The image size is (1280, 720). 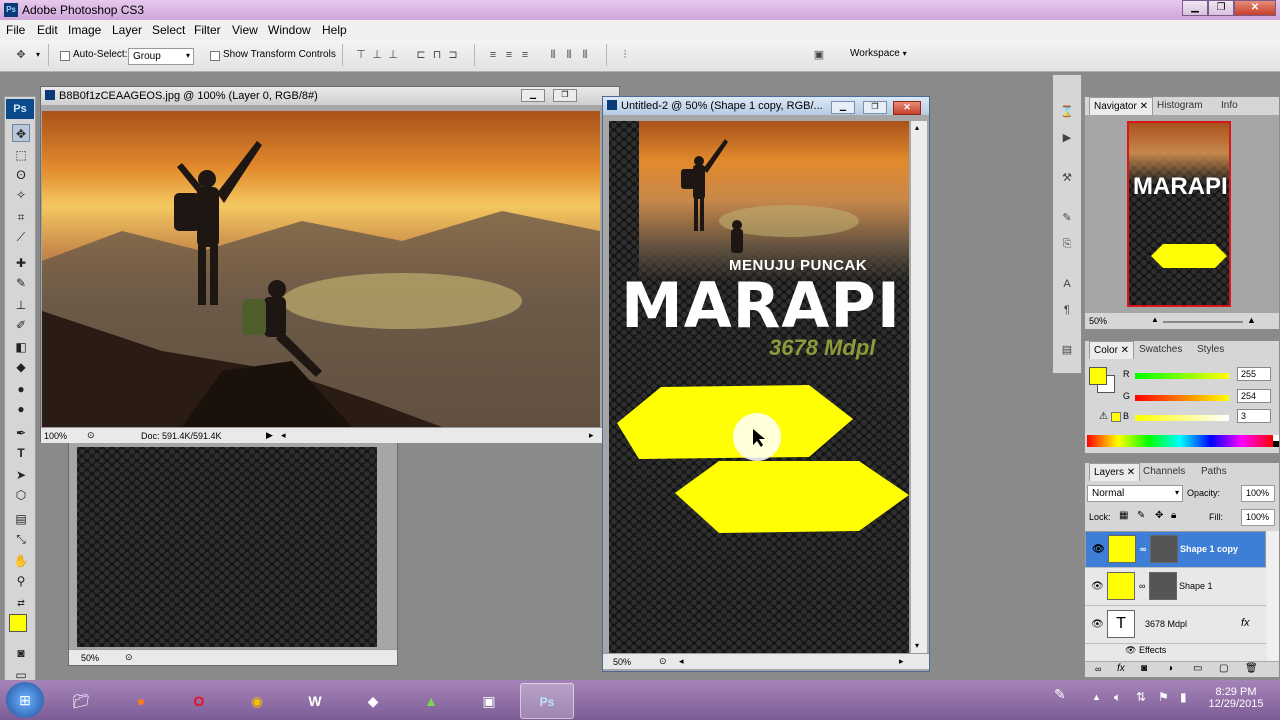 I want to click on opacity-value: 100%, so click(x=1258, y=493).